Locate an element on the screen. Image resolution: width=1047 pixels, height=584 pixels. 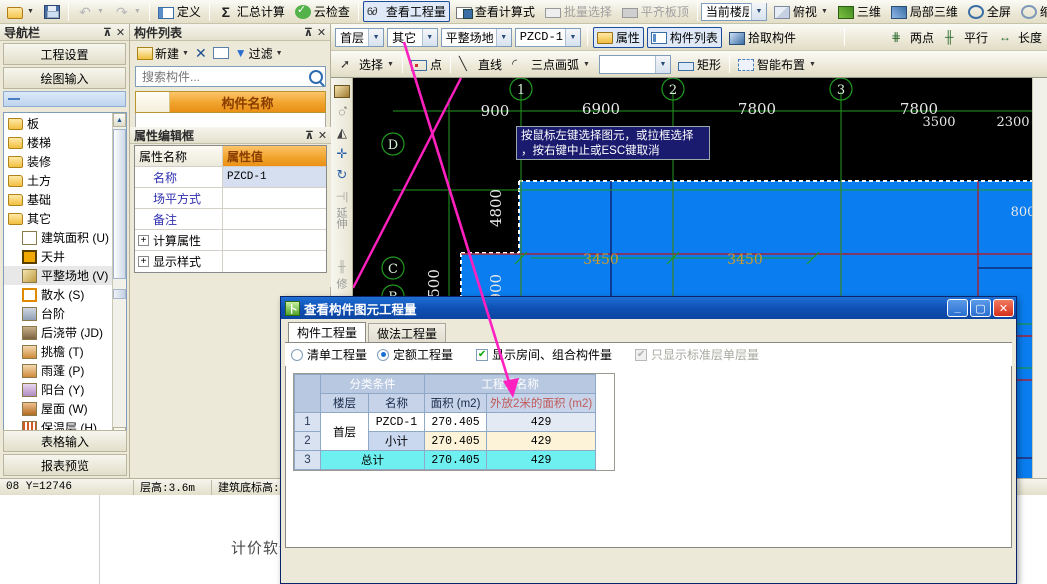
three-d-button: 三维 is located at coordinates (859, 11).